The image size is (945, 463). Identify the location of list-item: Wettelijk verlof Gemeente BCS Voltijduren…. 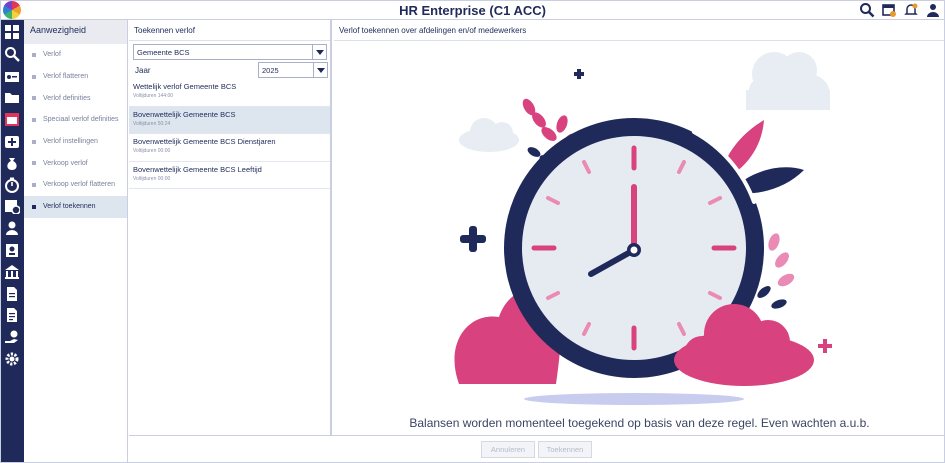
(229, 93).